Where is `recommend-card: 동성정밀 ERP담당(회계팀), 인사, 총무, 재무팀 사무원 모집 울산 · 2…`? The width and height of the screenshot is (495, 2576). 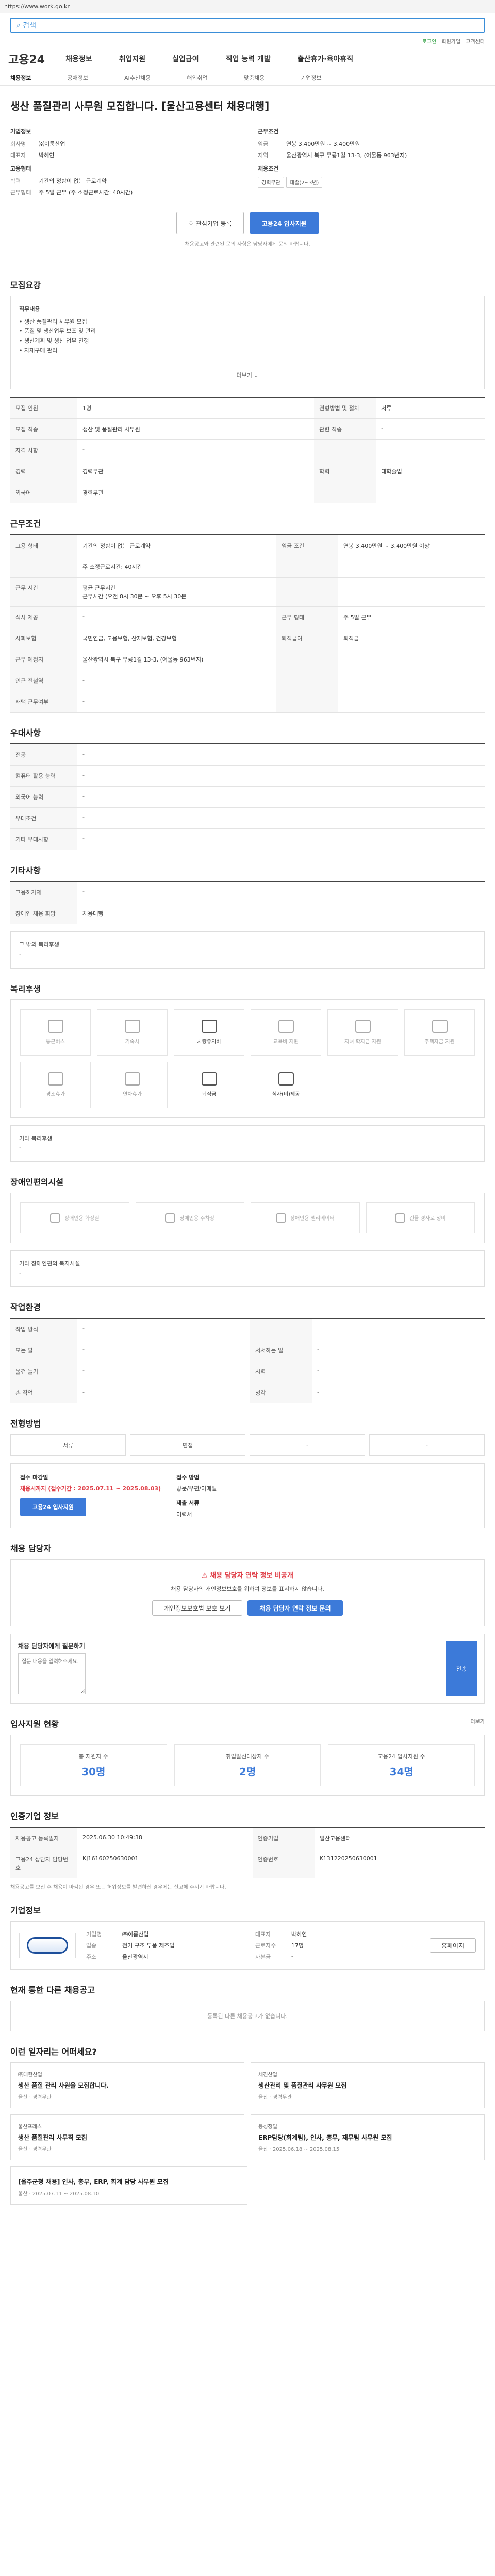 recommend-card: 동성정밀 ERP담당(회계팀), 인사, 총무, 재무팀 사무원 모집 울산 · 2… is located at coordinates (368, 2137).